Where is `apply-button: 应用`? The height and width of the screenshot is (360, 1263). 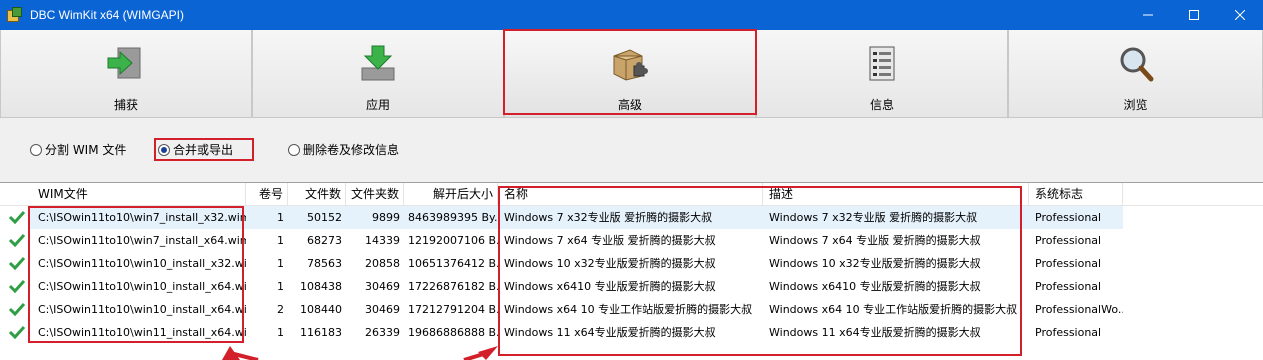
apply-button: 应用 is located at coordinates (378, 74).